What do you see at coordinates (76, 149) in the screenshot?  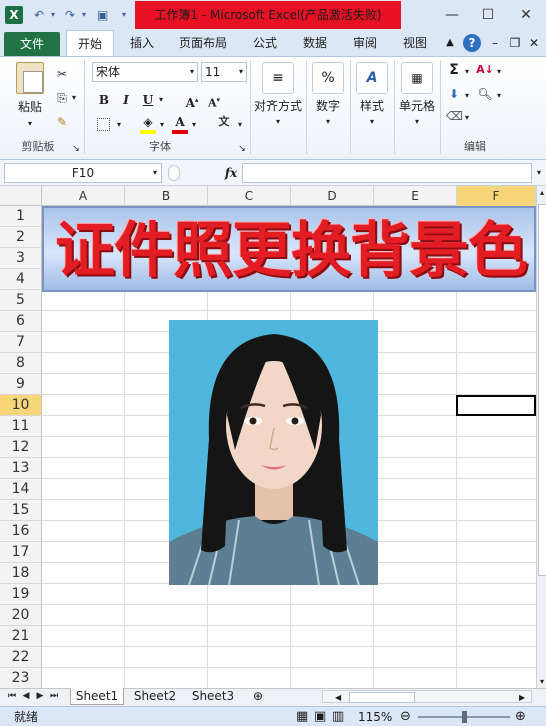 I see `clipboard-launcher-icon: ↘` at bounding box center [76, 149].